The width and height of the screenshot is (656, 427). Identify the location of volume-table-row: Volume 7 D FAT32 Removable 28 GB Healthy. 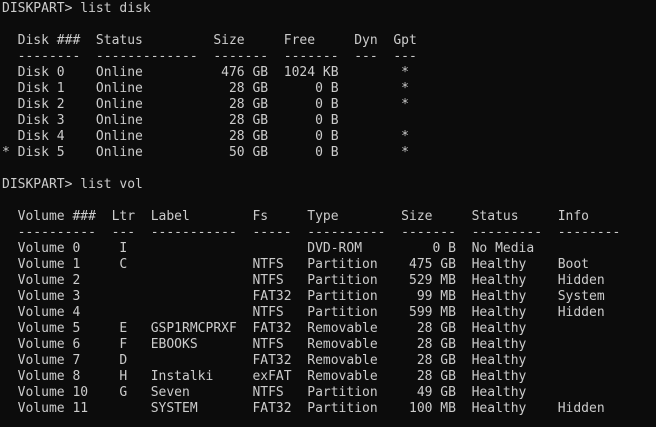
(264, 360).